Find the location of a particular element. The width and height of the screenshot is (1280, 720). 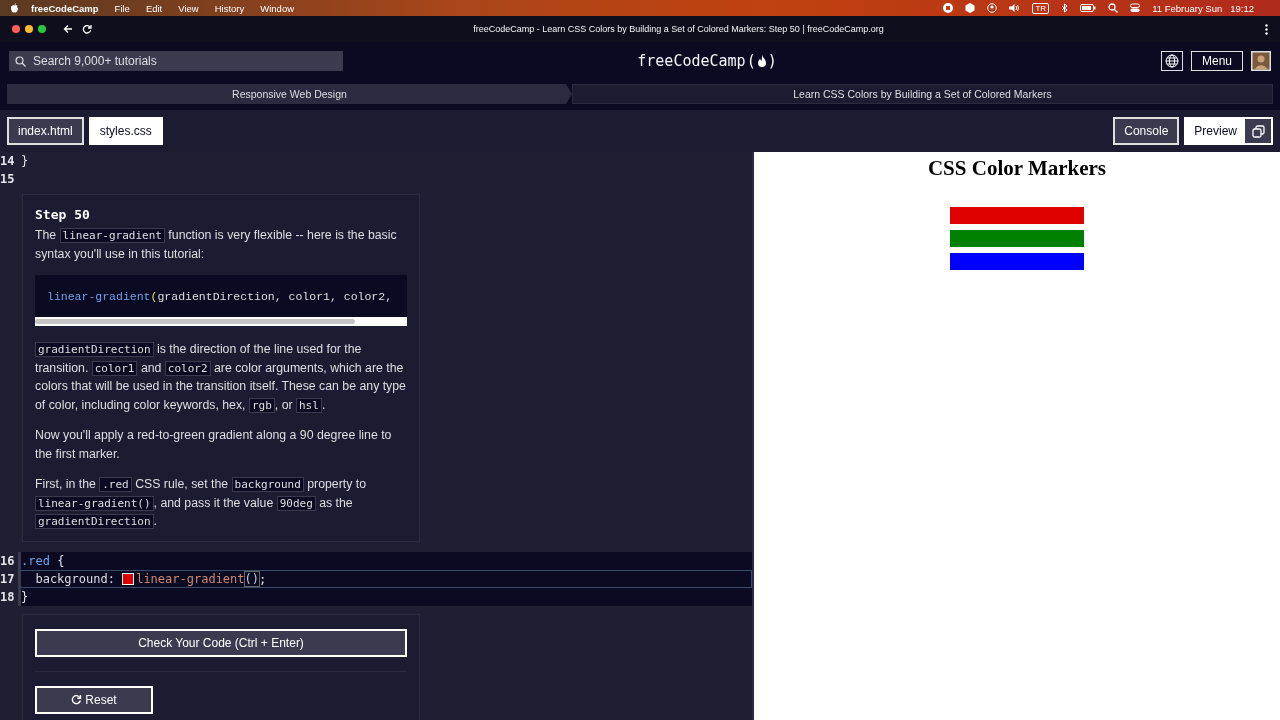

line-number: 16 is located at coordinates (8, 560).